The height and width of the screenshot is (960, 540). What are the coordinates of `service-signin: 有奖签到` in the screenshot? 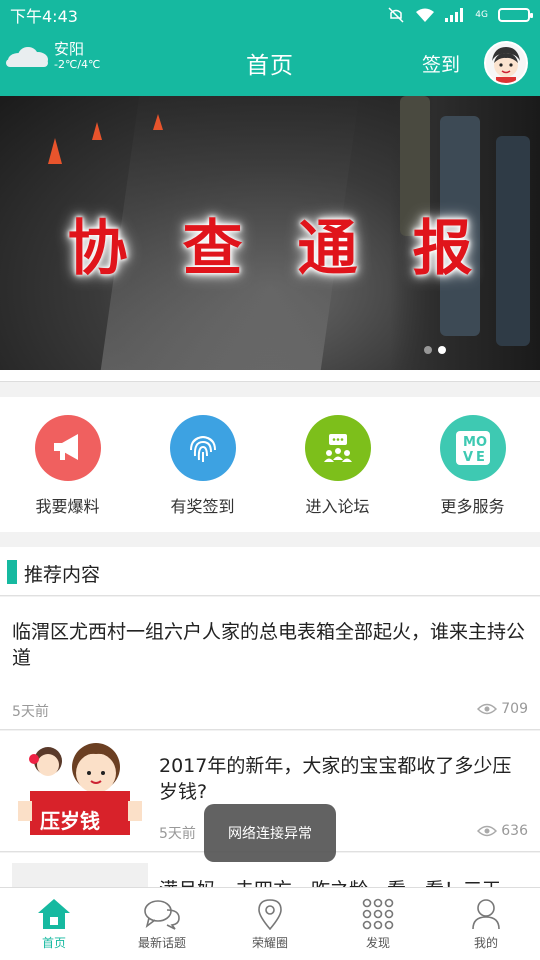 It's located at (202, 464).